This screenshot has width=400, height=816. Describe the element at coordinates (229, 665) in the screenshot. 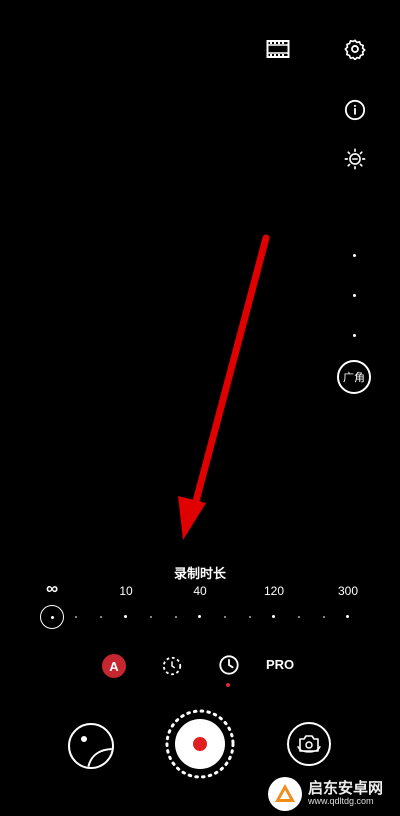

I see `timer-mode-icon` at that location.